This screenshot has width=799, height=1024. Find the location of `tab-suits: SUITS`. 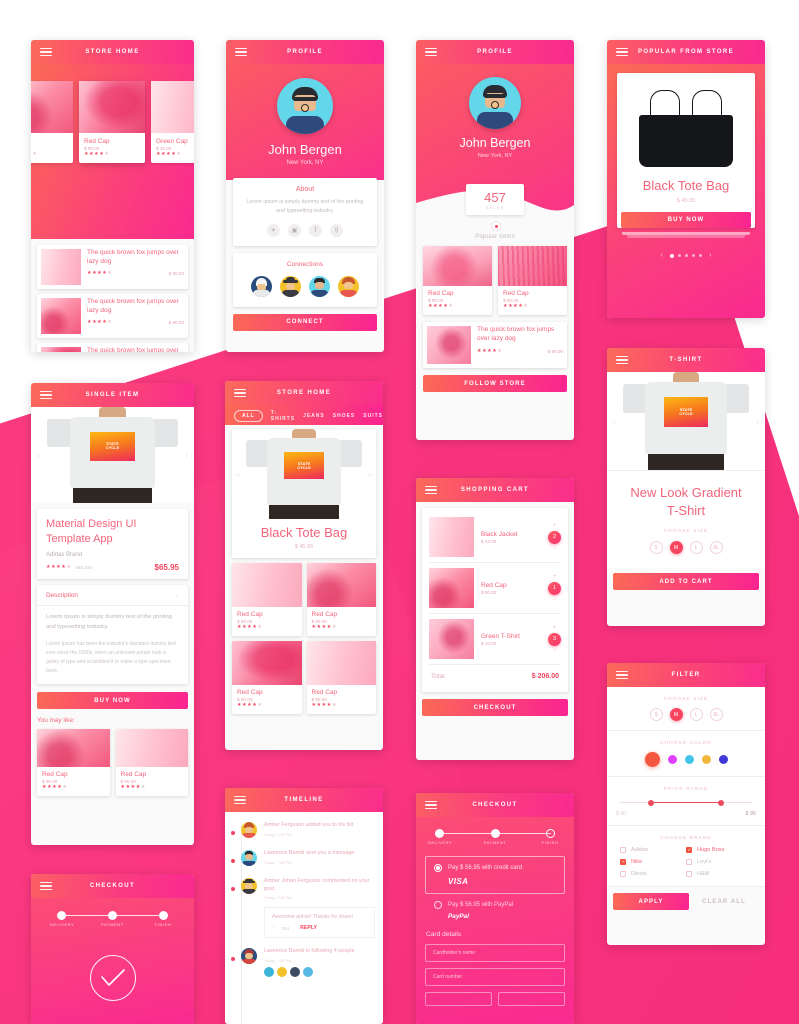

tab-suits: SUITS is located at coordinates (373, 416).